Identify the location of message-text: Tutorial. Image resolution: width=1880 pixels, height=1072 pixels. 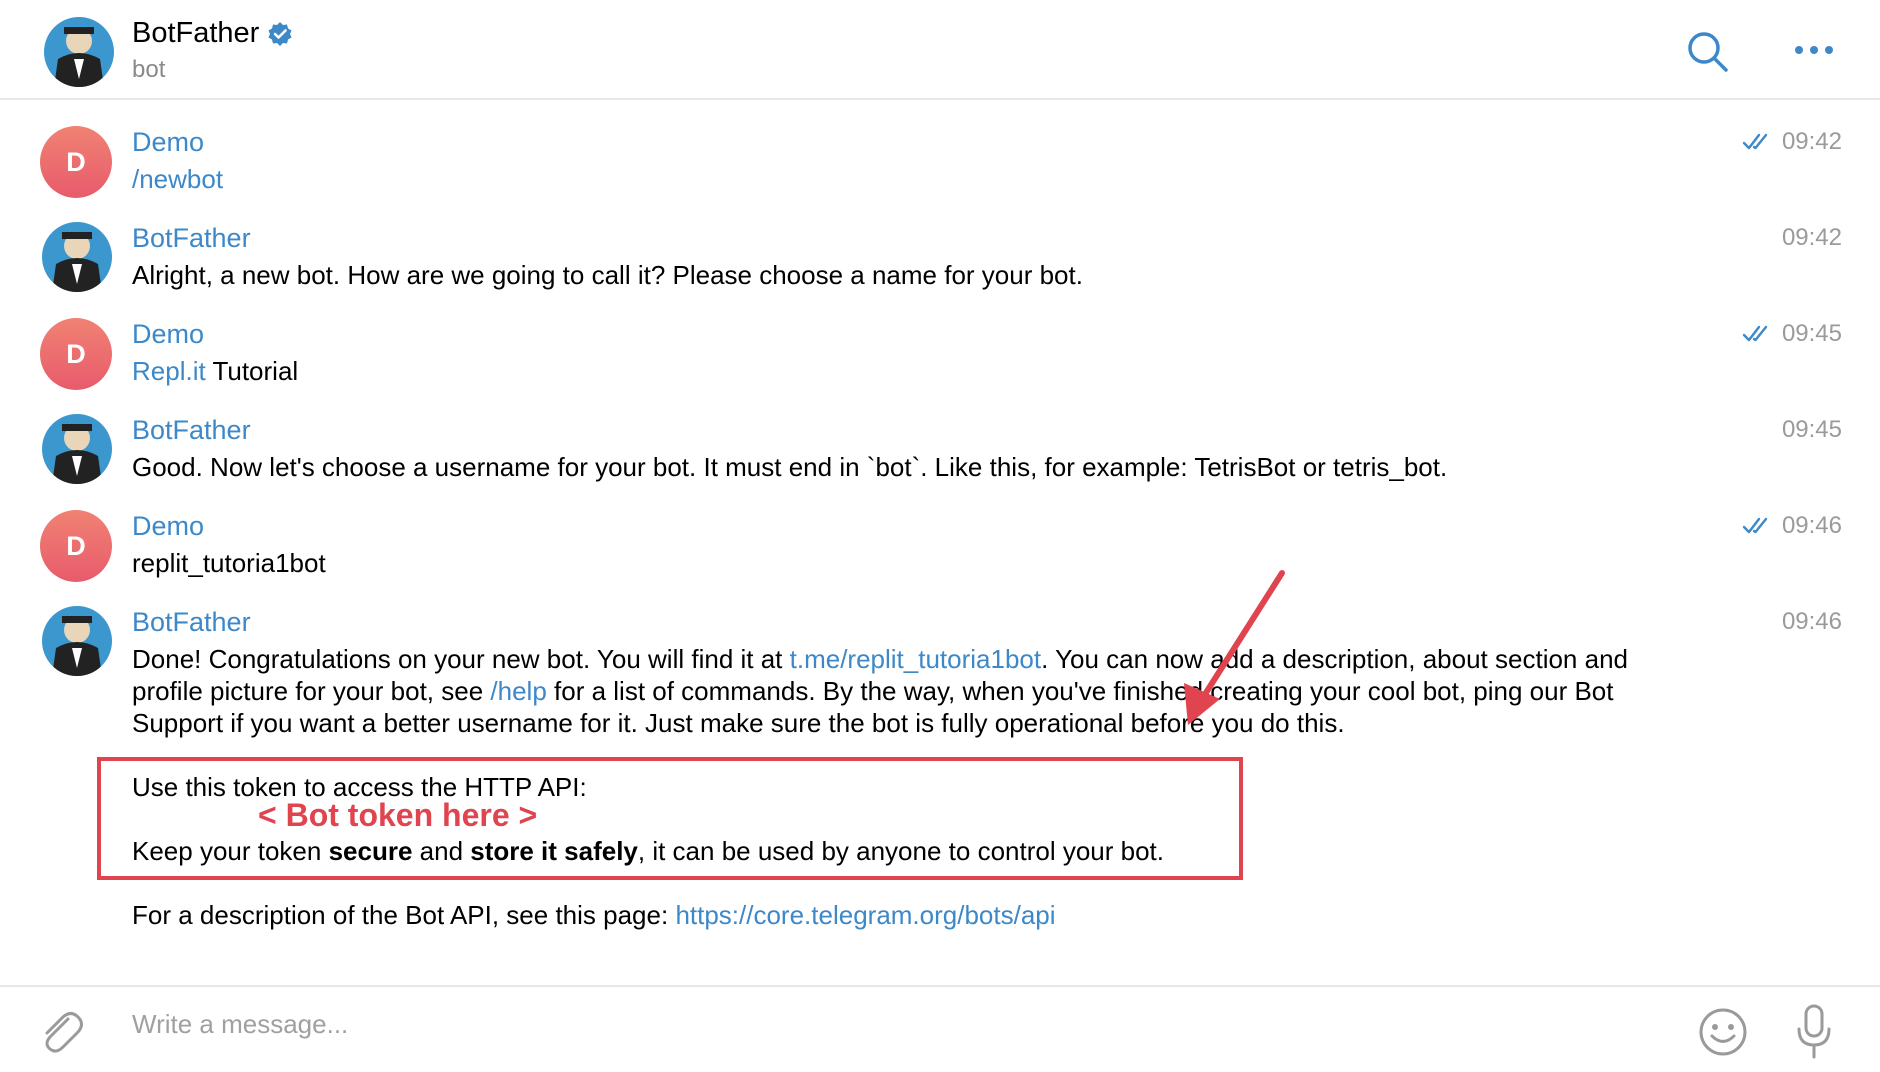
(252, 371).